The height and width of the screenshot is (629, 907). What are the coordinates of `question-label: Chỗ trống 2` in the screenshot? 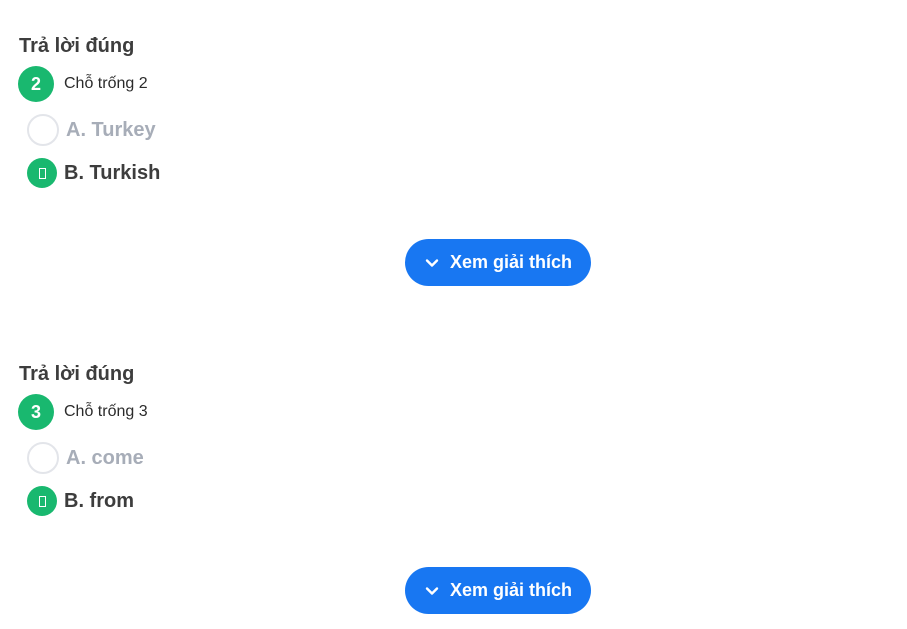 It's located at (106, 83).